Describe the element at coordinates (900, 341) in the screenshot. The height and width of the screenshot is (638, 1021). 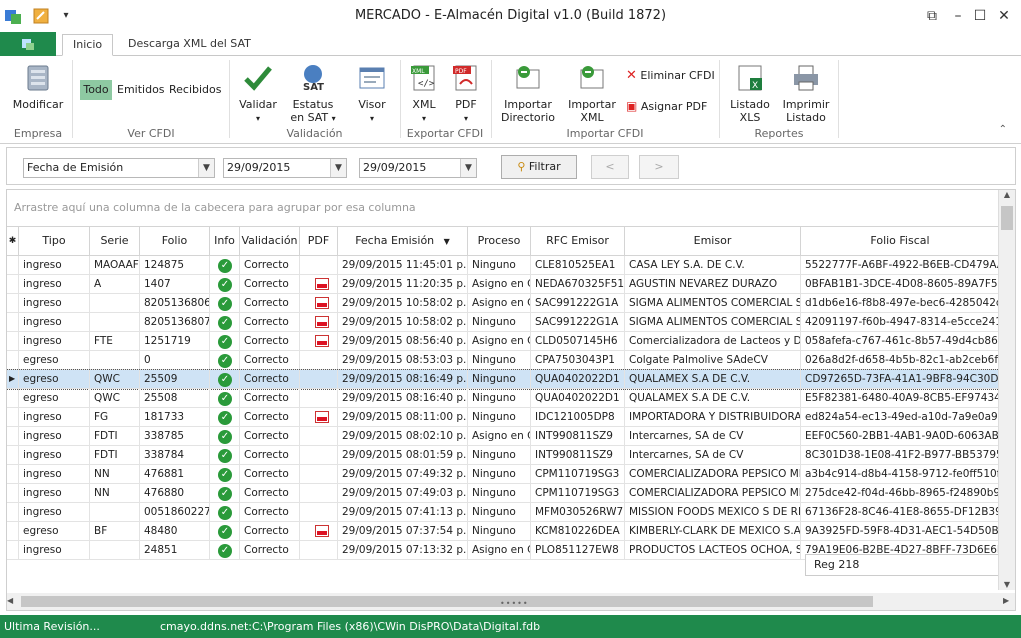
I see `cell-ff: 058afefa-c767-461c-8b57-49d4cb8607` at that location.